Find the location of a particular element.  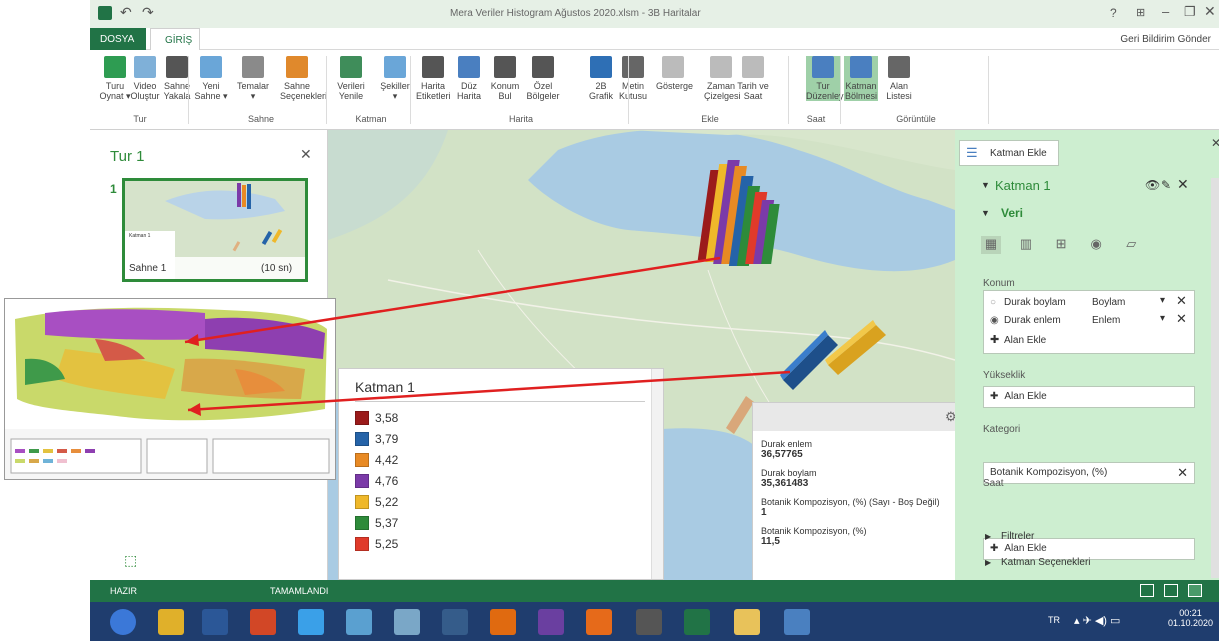

language-indicator: TR is located at coordinates (1054, 620).